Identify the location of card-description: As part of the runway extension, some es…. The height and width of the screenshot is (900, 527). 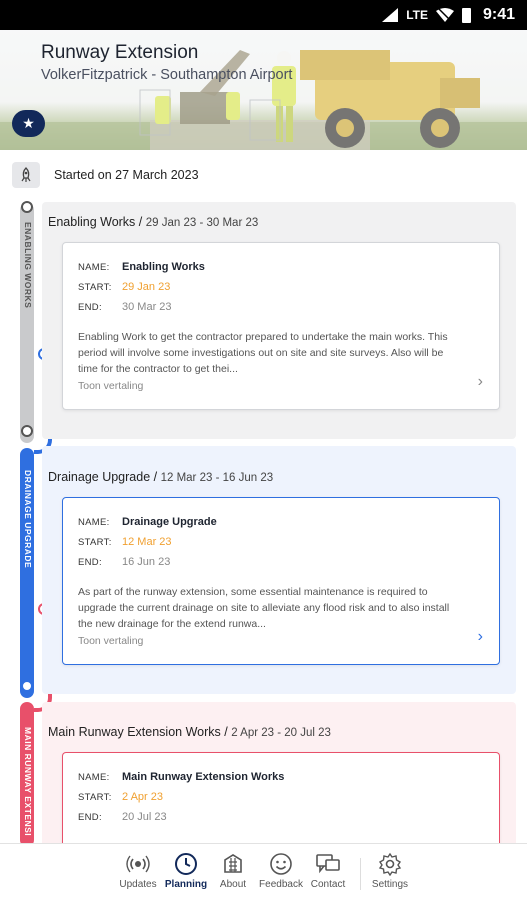
(264, 608).